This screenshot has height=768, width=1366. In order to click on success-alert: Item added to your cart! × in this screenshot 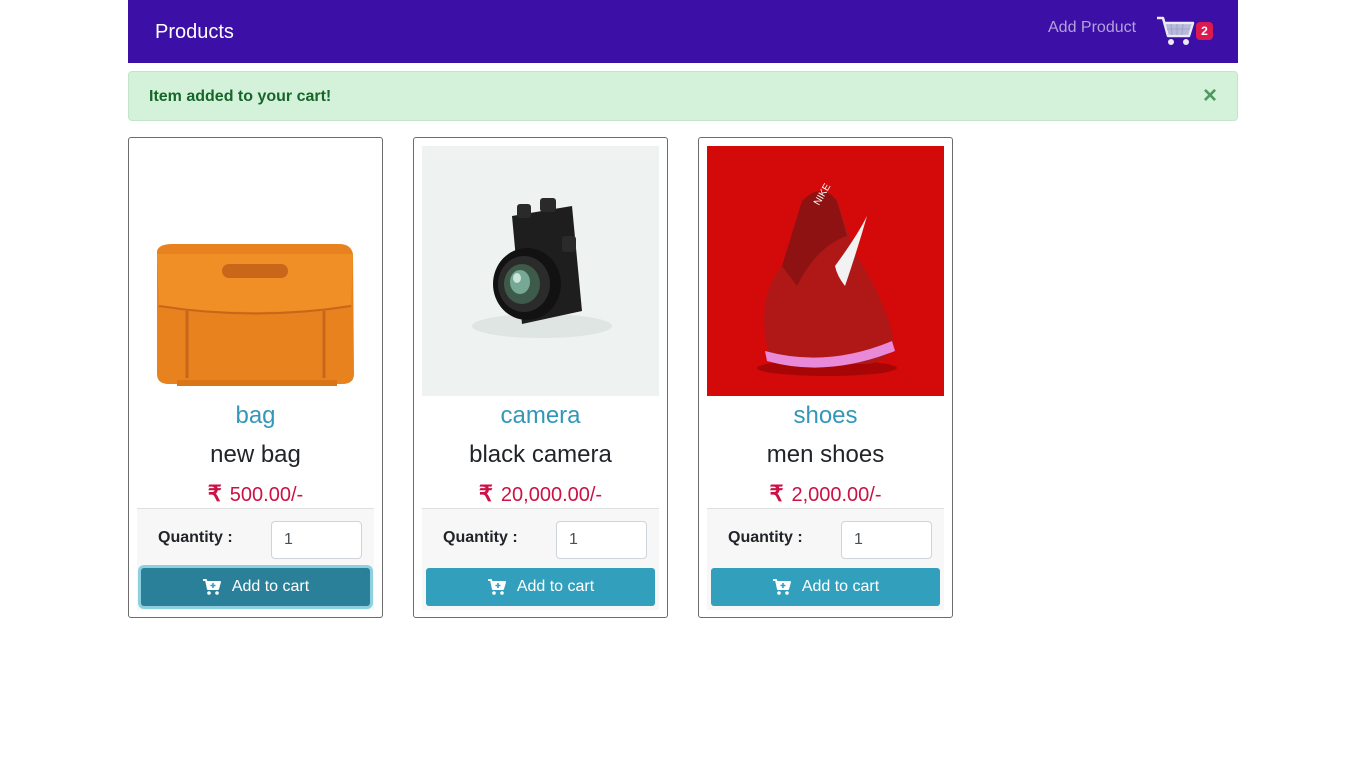, I will do `click(683, 96)`.